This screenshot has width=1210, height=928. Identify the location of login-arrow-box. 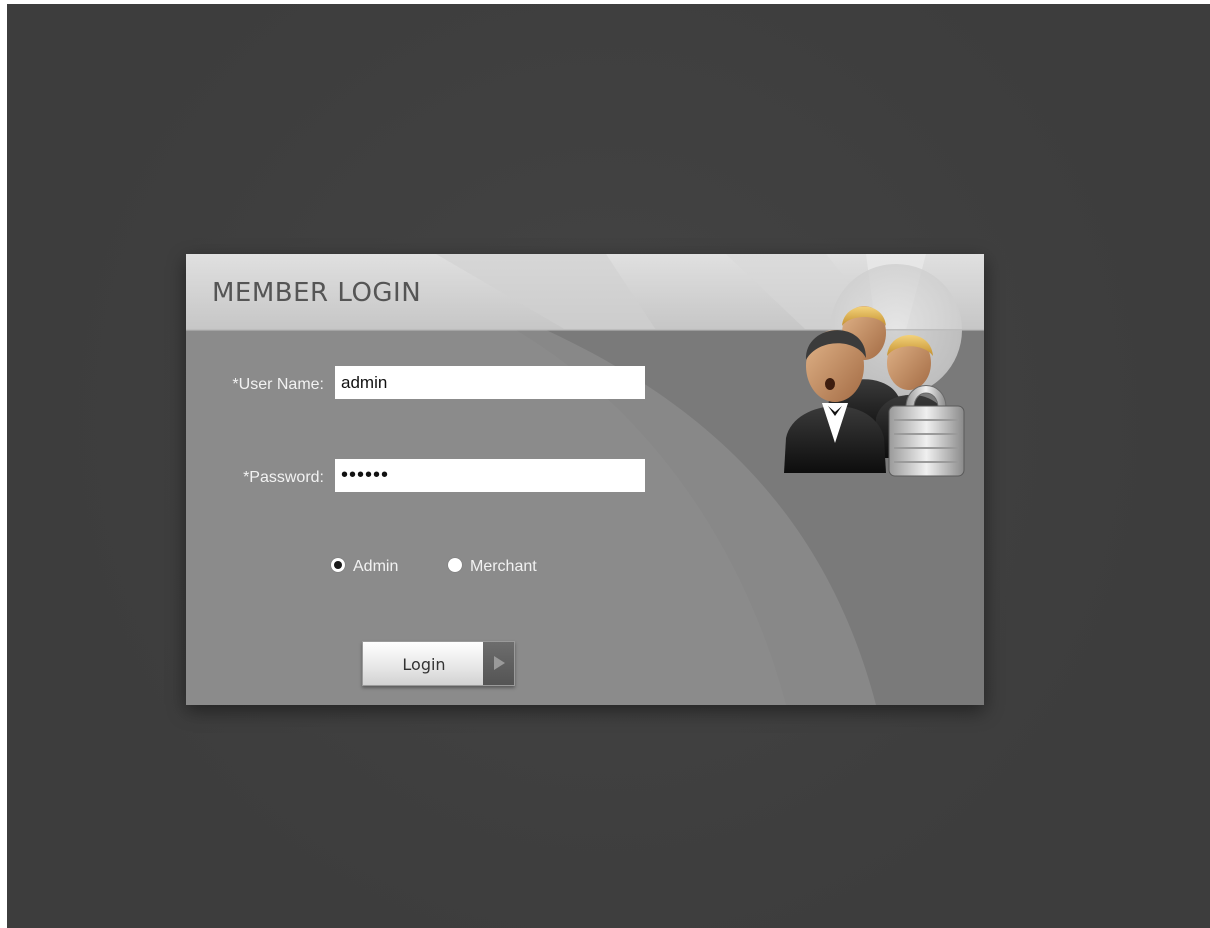
(498, 663).